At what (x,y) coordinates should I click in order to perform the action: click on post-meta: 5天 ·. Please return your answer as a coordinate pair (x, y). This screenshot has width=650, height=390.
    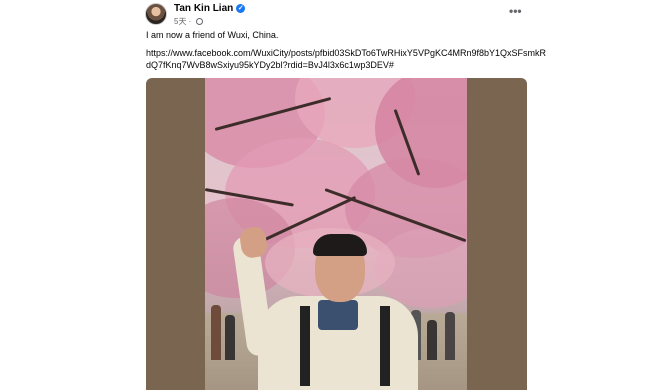
    Looking at the image, I should click on (188, 21).